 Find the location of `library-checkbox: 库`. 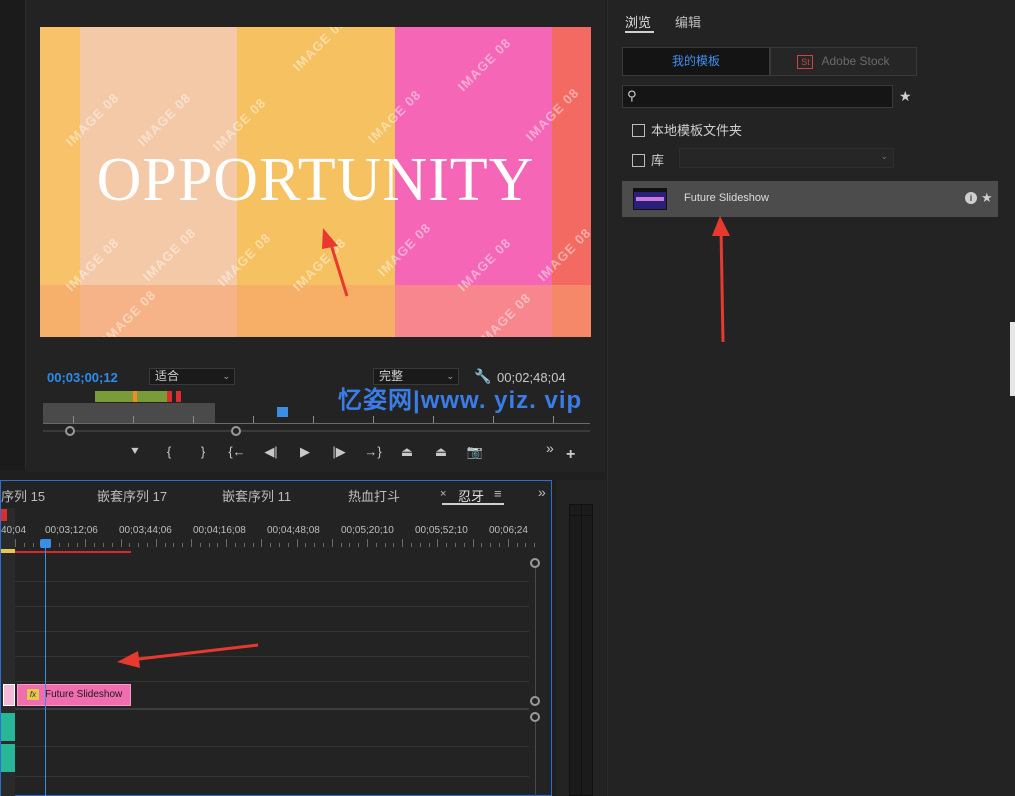

library-checkbox: 库 is located at coordinates (648, 159).